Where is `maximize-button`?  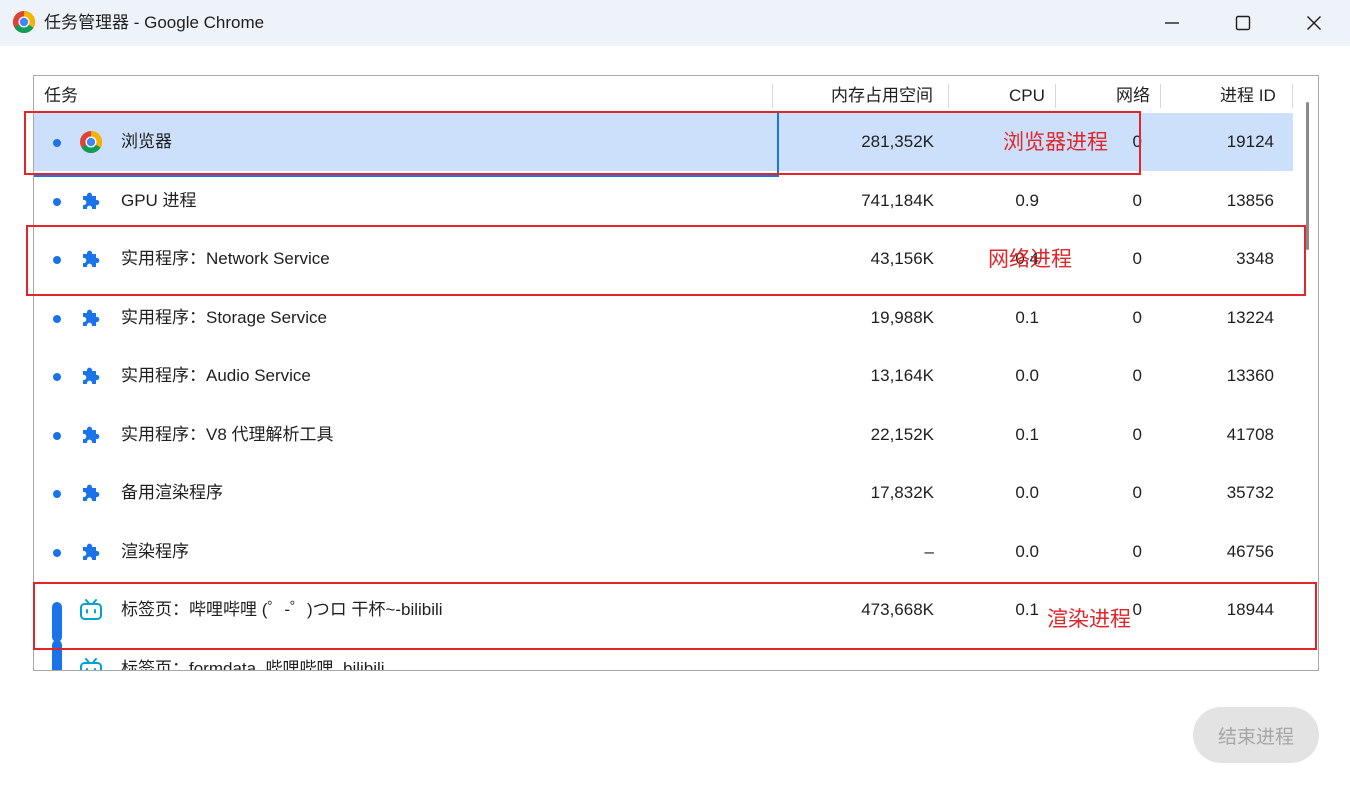
maximize-button is located at coordinates (1243, 23).